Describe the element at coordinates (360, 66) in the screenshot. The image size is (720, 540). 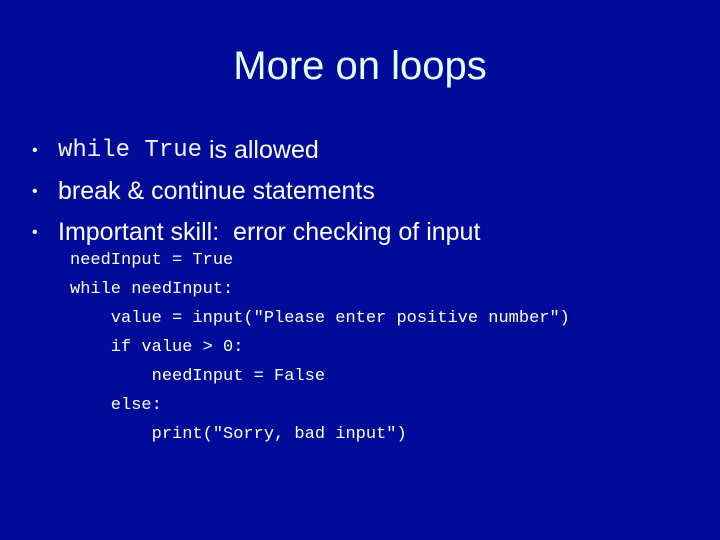
I see `slide-title: More on loops` at that location.